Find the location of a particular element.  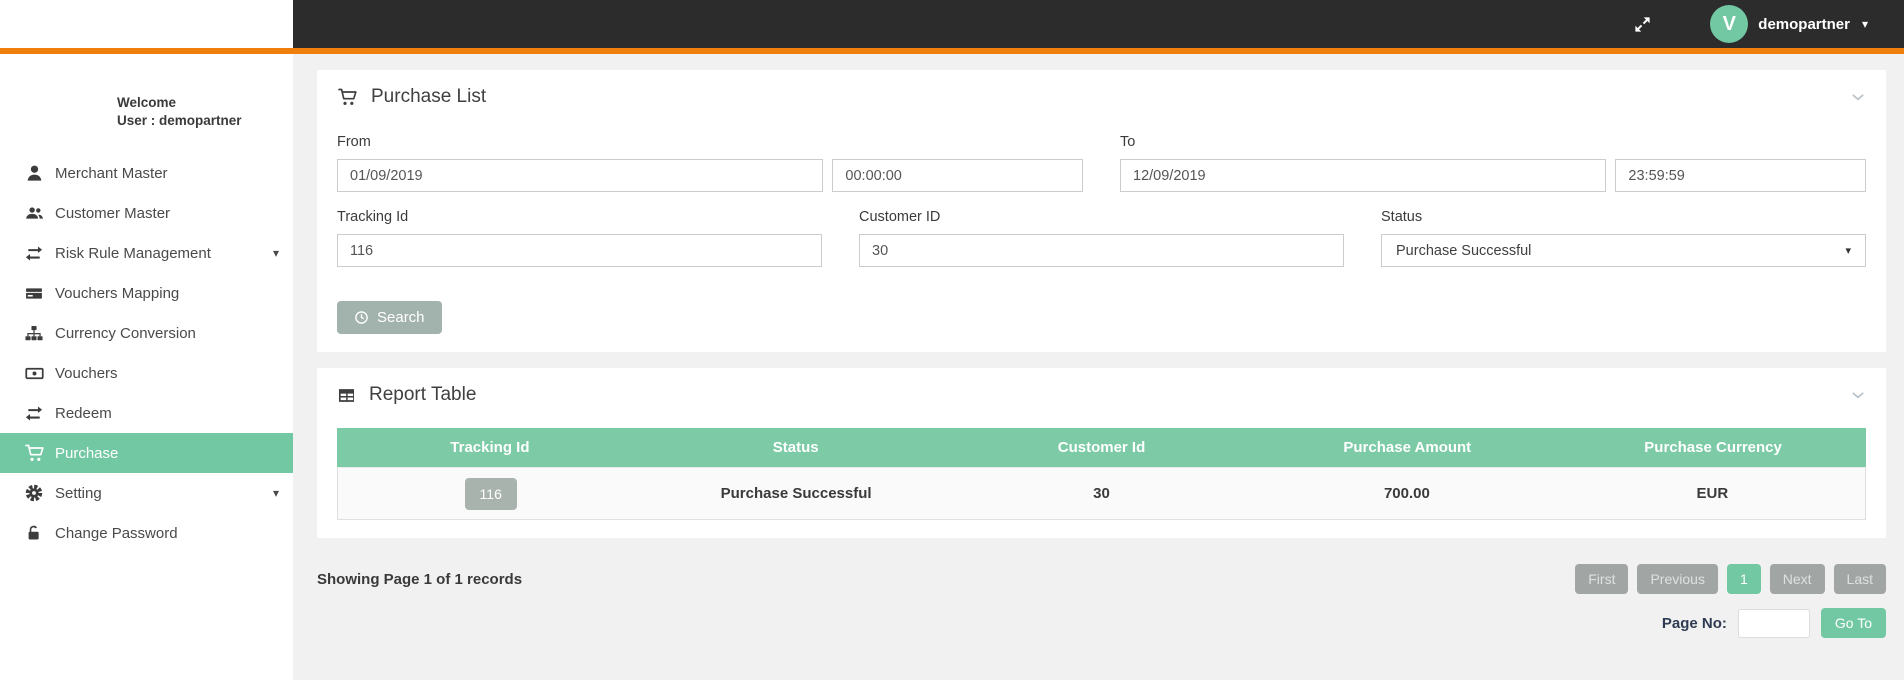

sidebar-item-currency-conversion: Currency Conversion is located at coordinates (146, 333).